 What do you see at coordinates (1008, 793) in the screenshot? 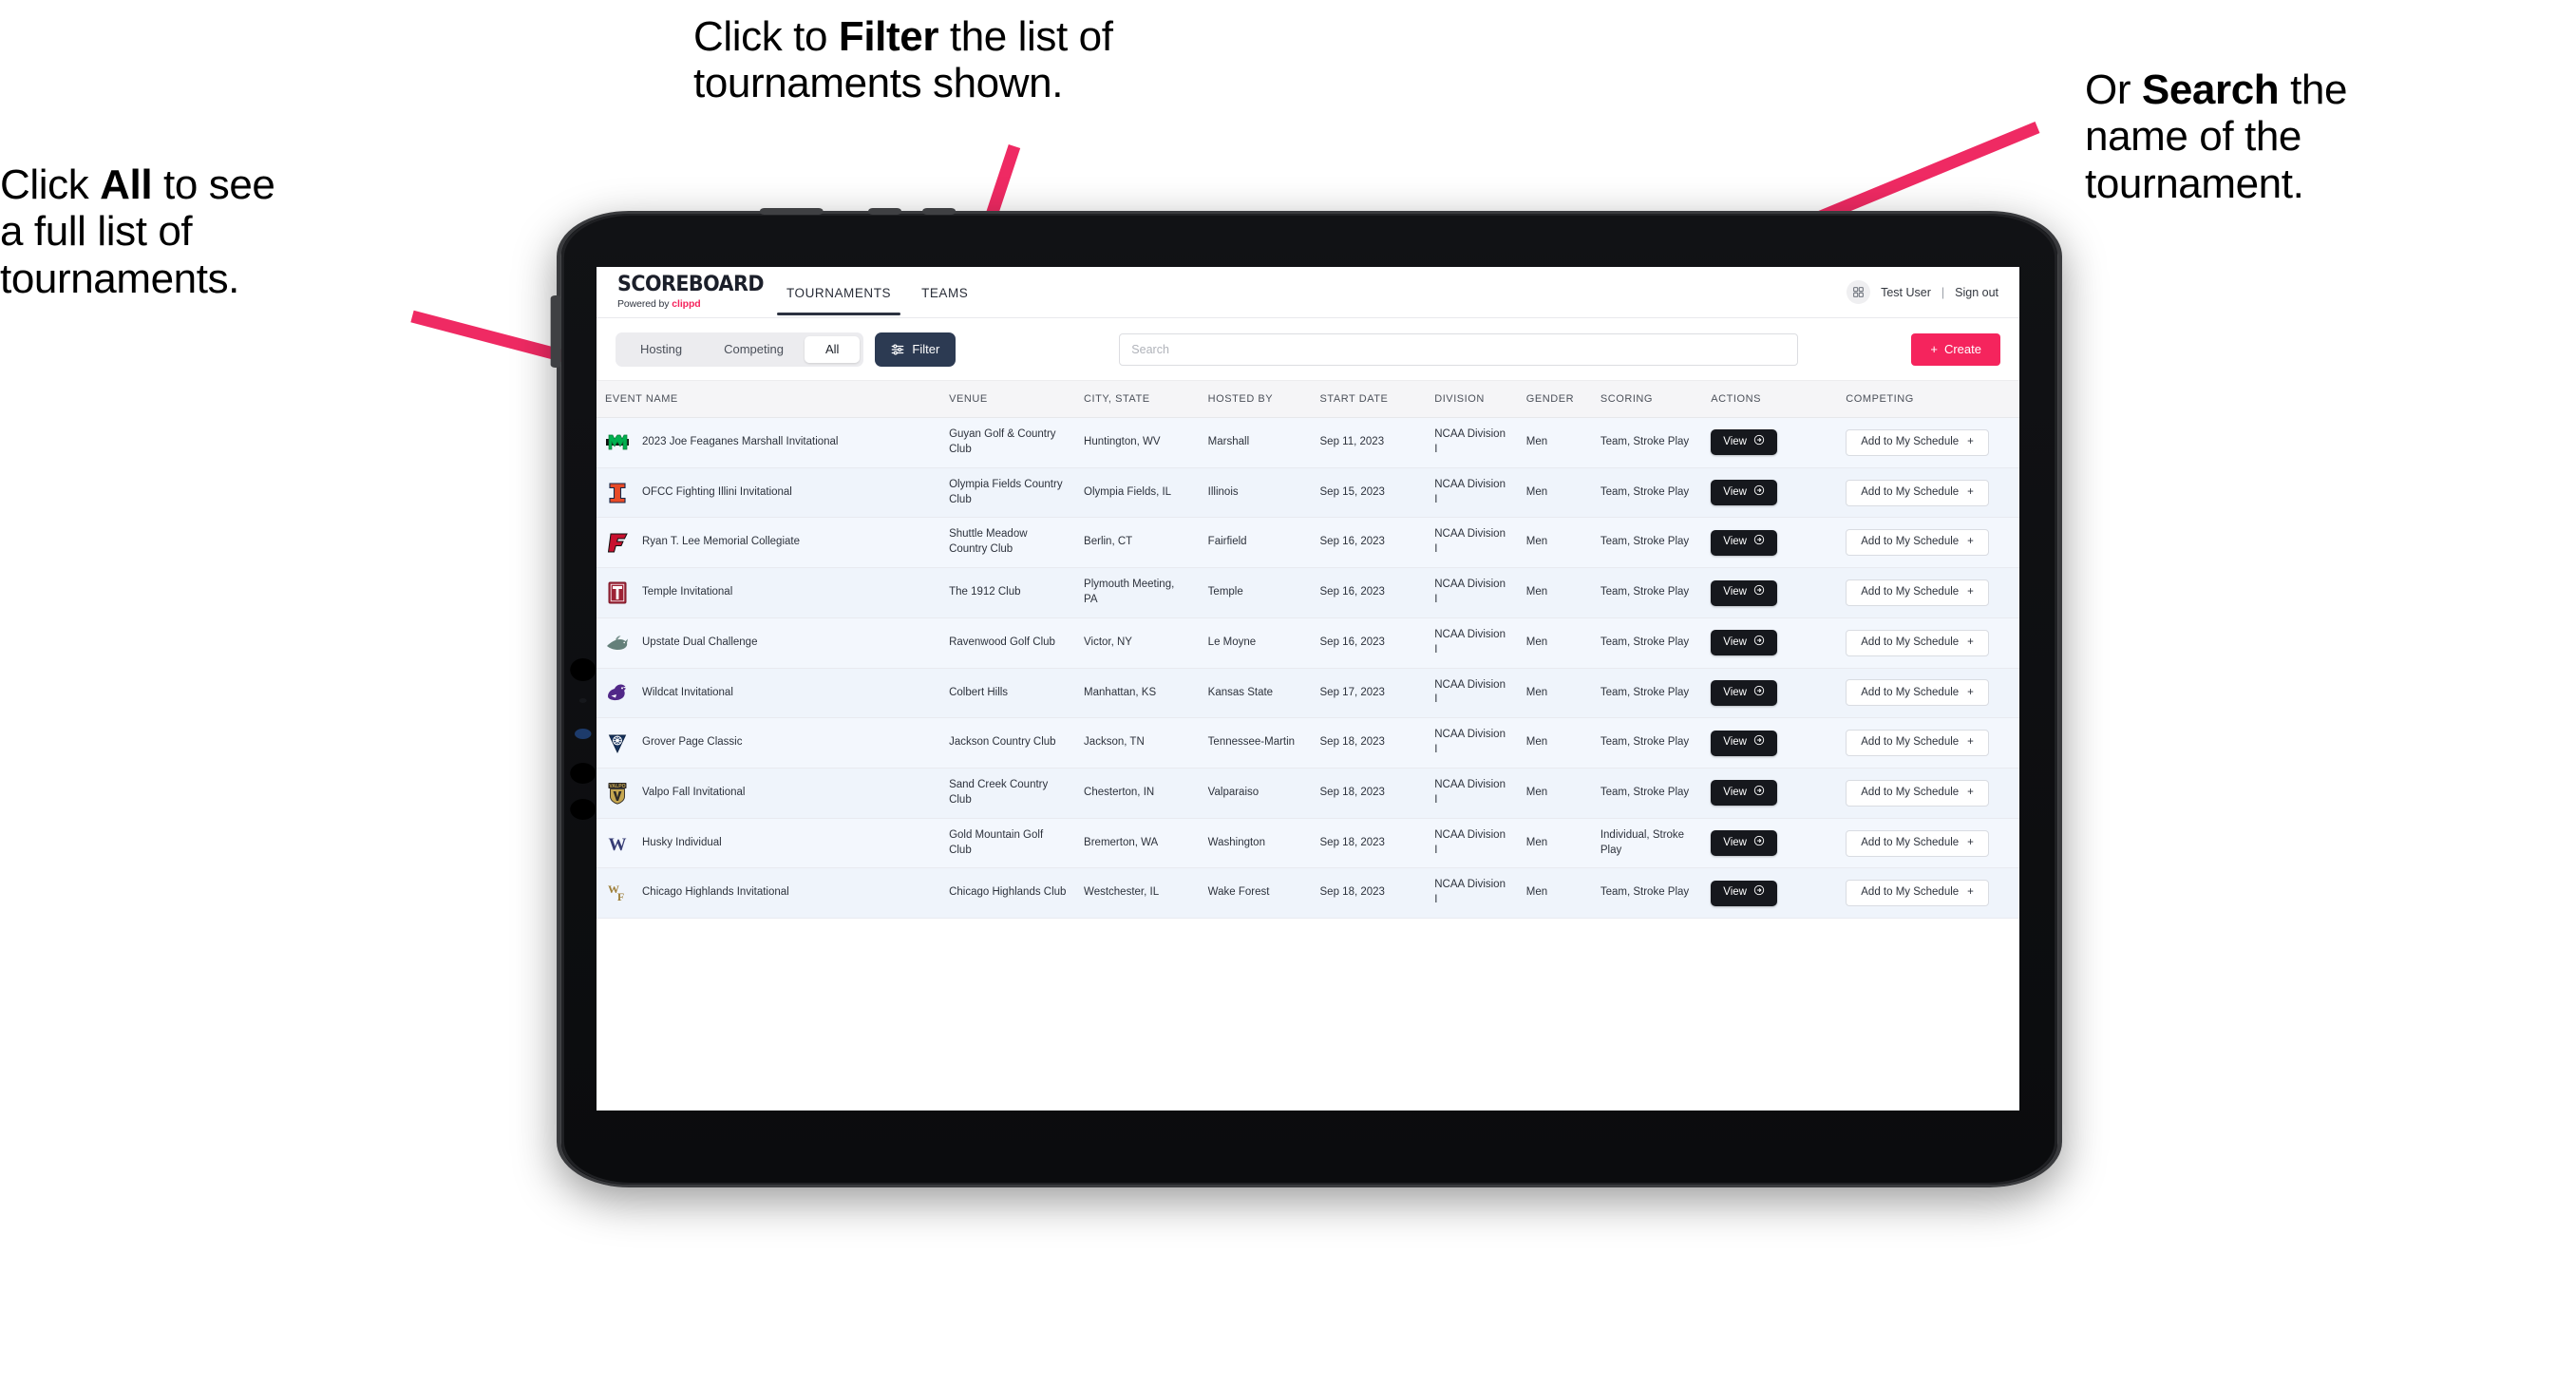
I see `cell-venue: Sand Creek Country Club` at bounding box center [1008, 793].